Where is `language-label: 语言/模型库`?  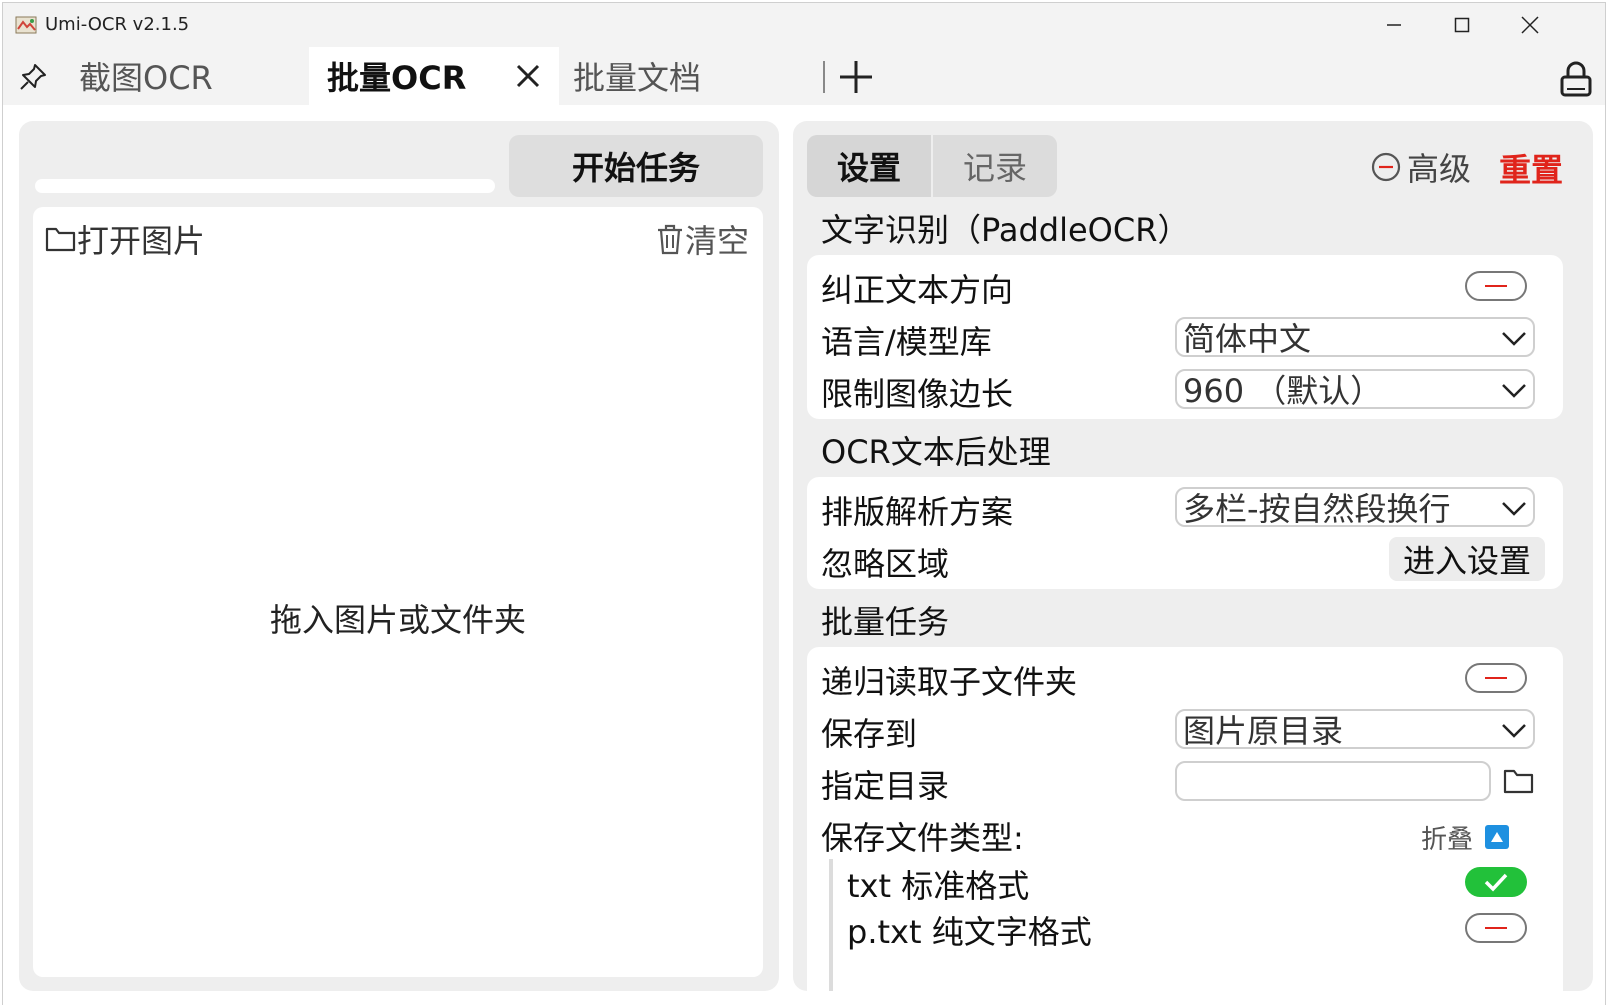
language-label: 语言/模型库 is located at coordinates (906, 342).